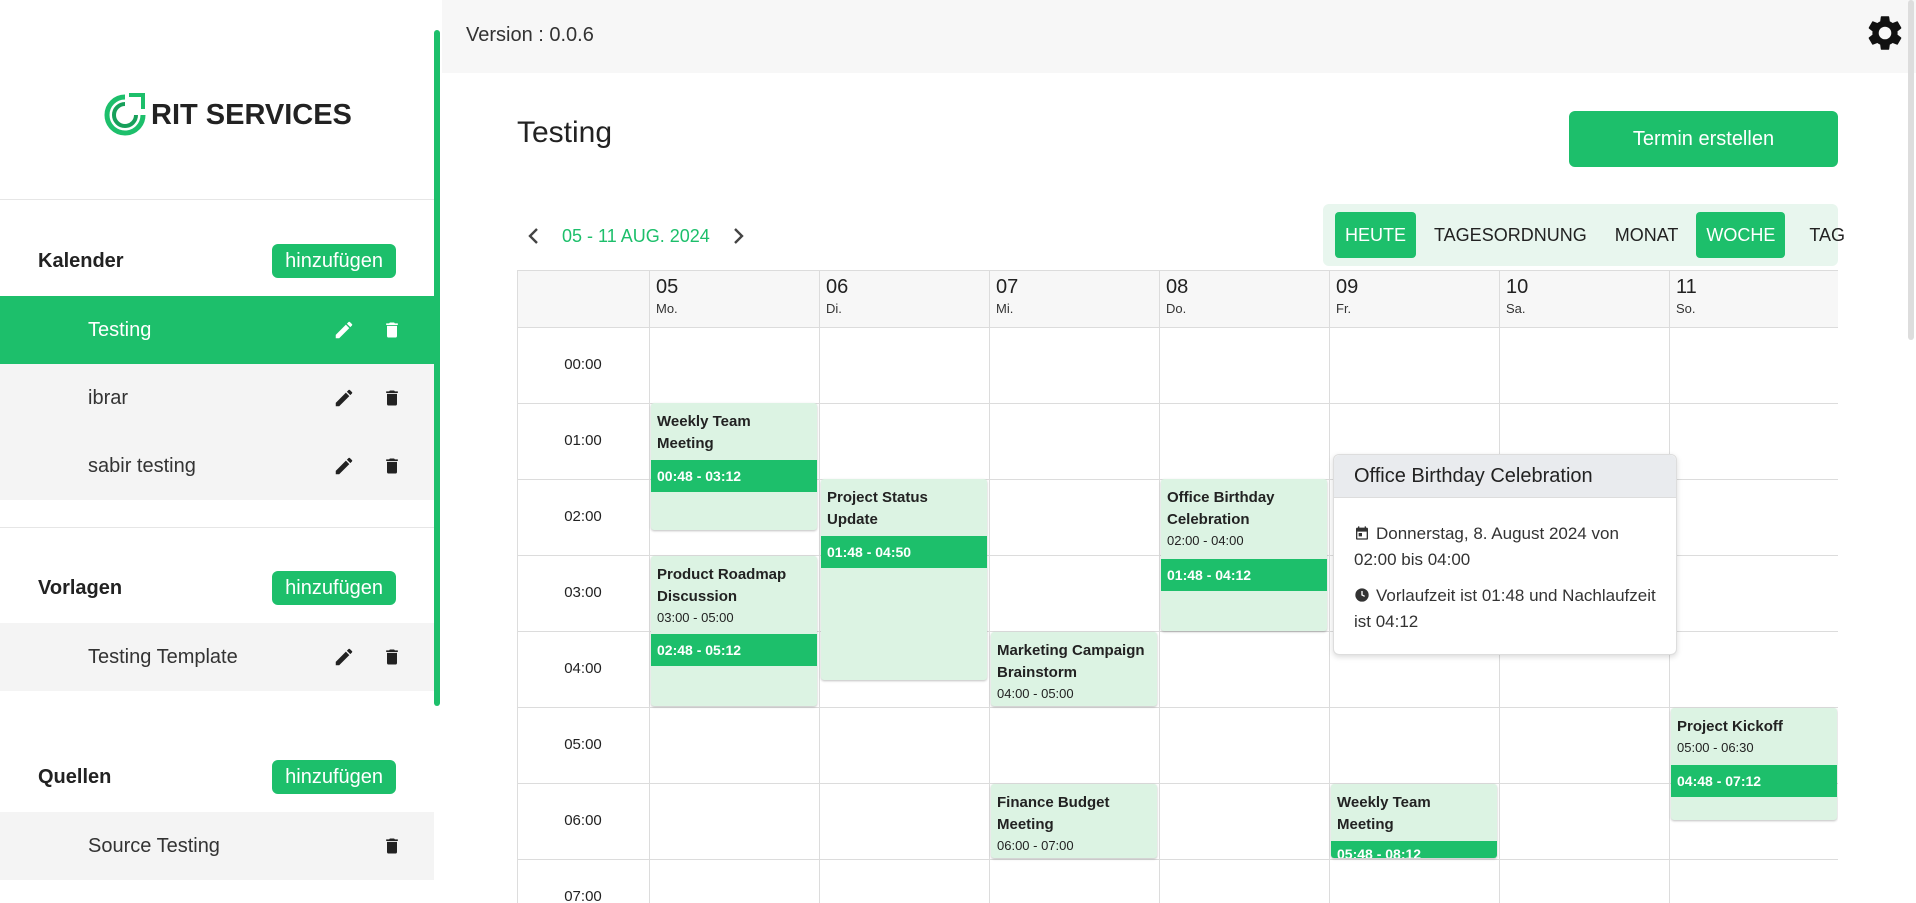 This screenshot has width=1916, height=903. What do you see at coordinates (1703, 139) in the screenshot?
I see `create-appointment-button: Termin erstellen` at bounding box center [1703, 139].